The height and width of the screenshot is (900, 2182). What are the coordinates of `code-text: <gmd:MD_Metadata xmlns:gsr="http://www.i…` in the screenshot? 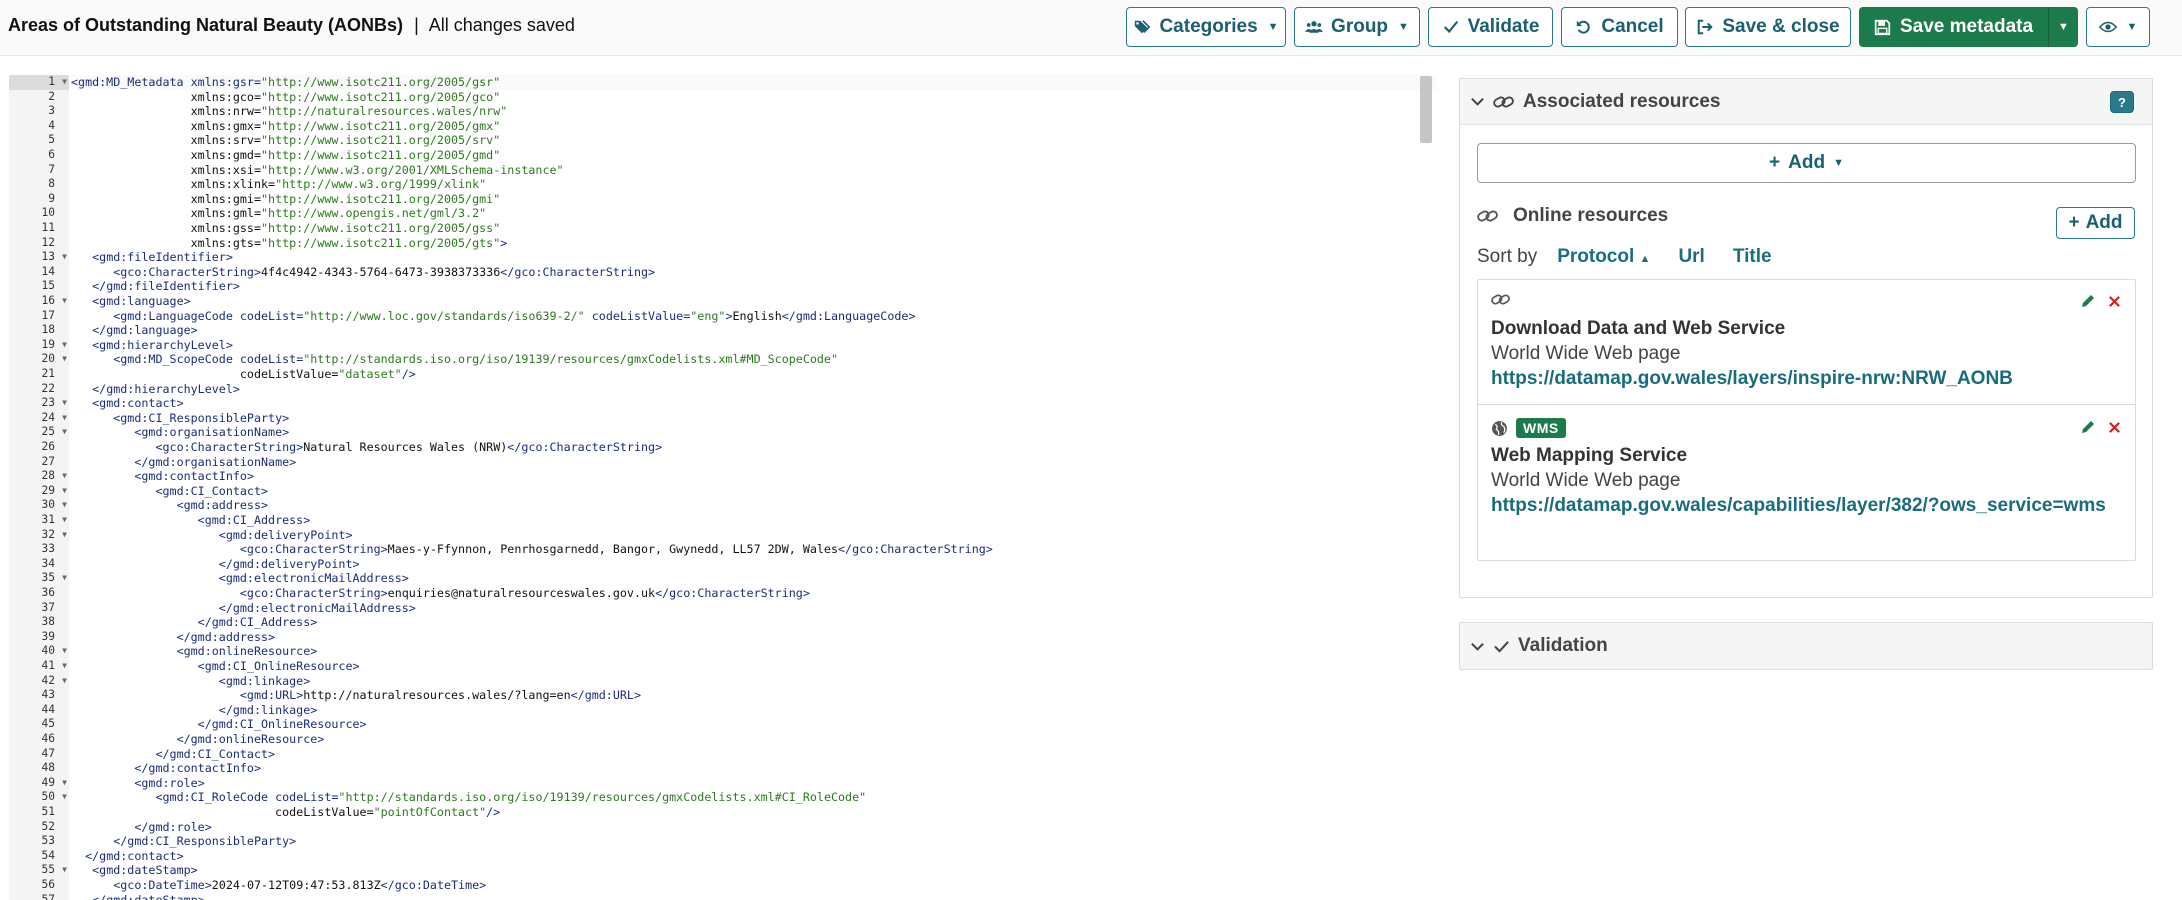 It's located at (753, 82).